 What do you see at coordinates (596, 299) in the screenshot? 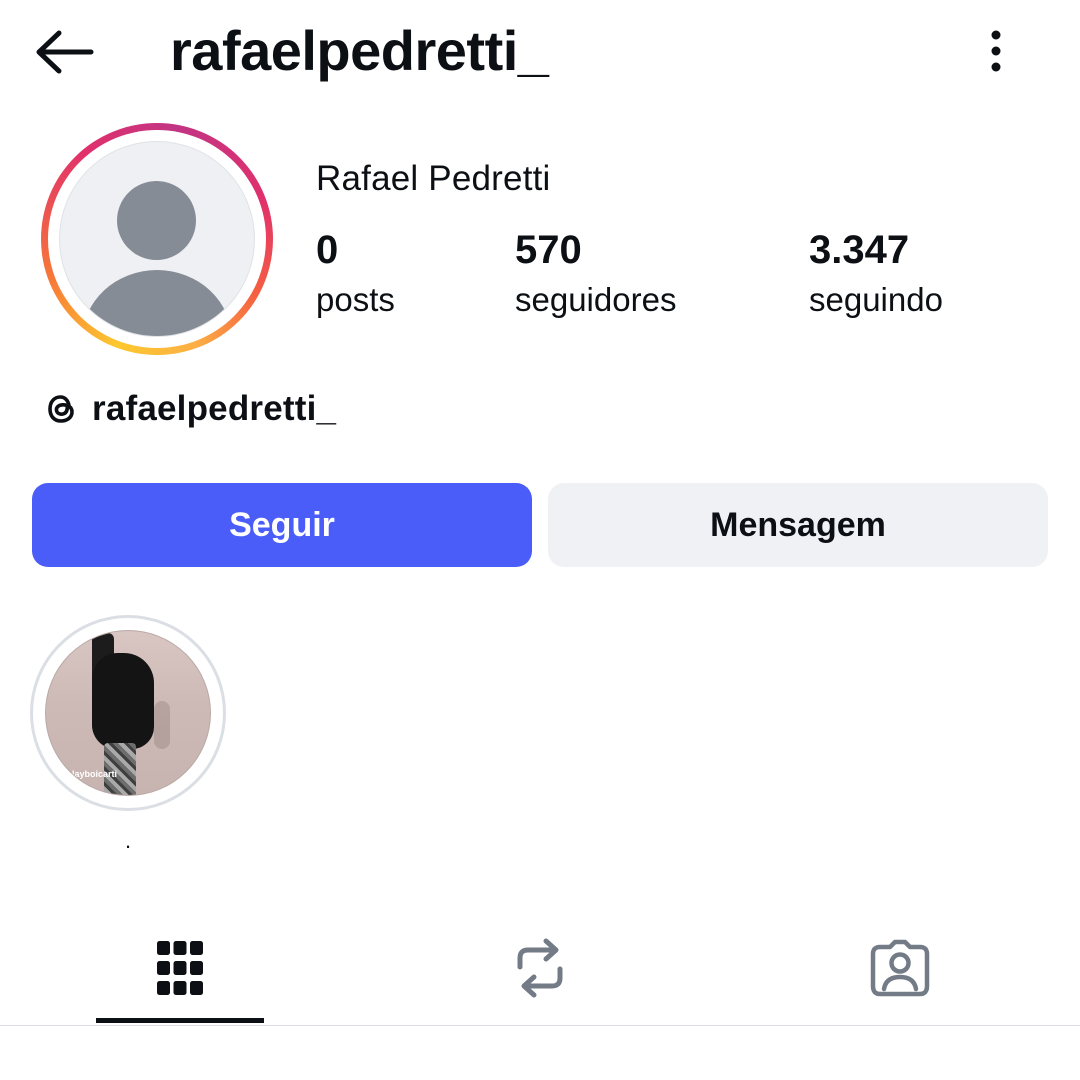
I see `stat-followers-label: seguidores` at bounding box center [596, 299].